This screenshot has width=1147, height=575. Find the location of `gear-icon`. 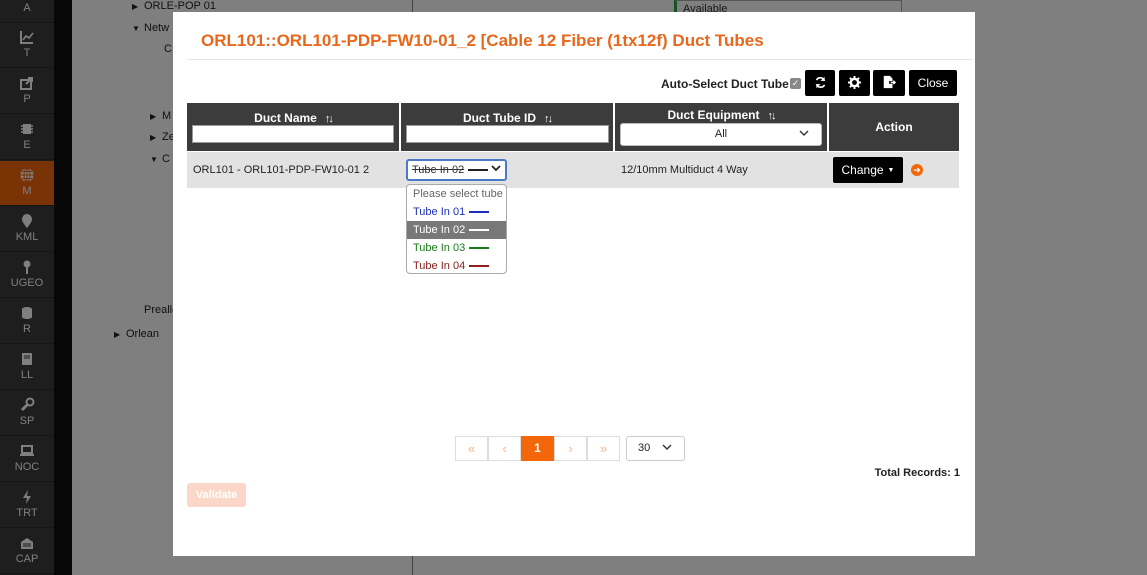

gear-icon is located at coordinates (854, 82).